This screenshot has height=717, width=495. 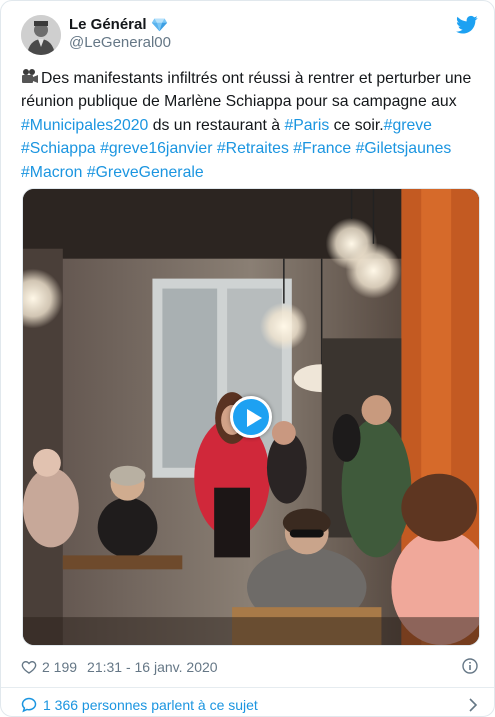 I want to click on tweet-meta: 2 199 21:31 - 16 janv. 2020, so click(x=249, y=667).